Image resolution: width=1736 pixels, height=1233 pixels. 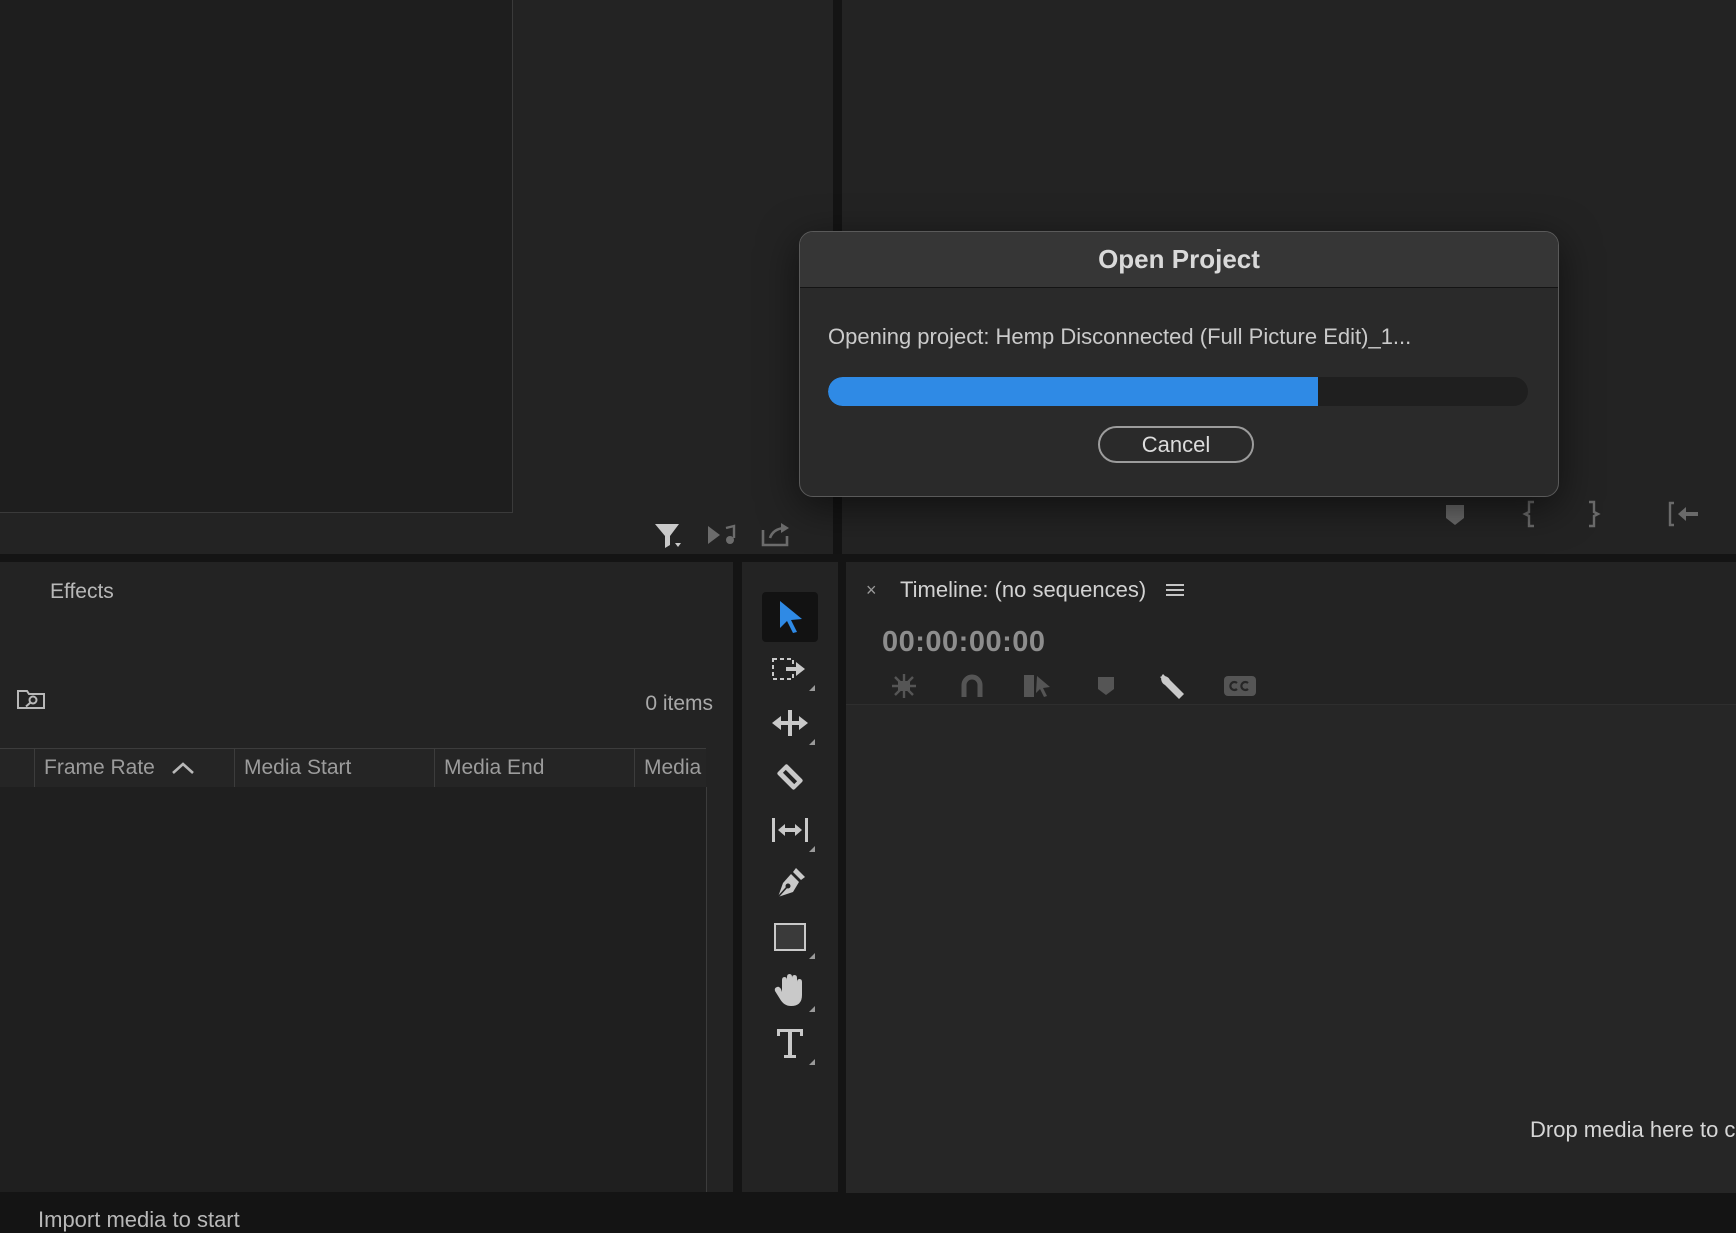 What do you see at coordinates (31, 699) in the screenshot?
I see `bin-search-icon` at bounding box center [31, 699].